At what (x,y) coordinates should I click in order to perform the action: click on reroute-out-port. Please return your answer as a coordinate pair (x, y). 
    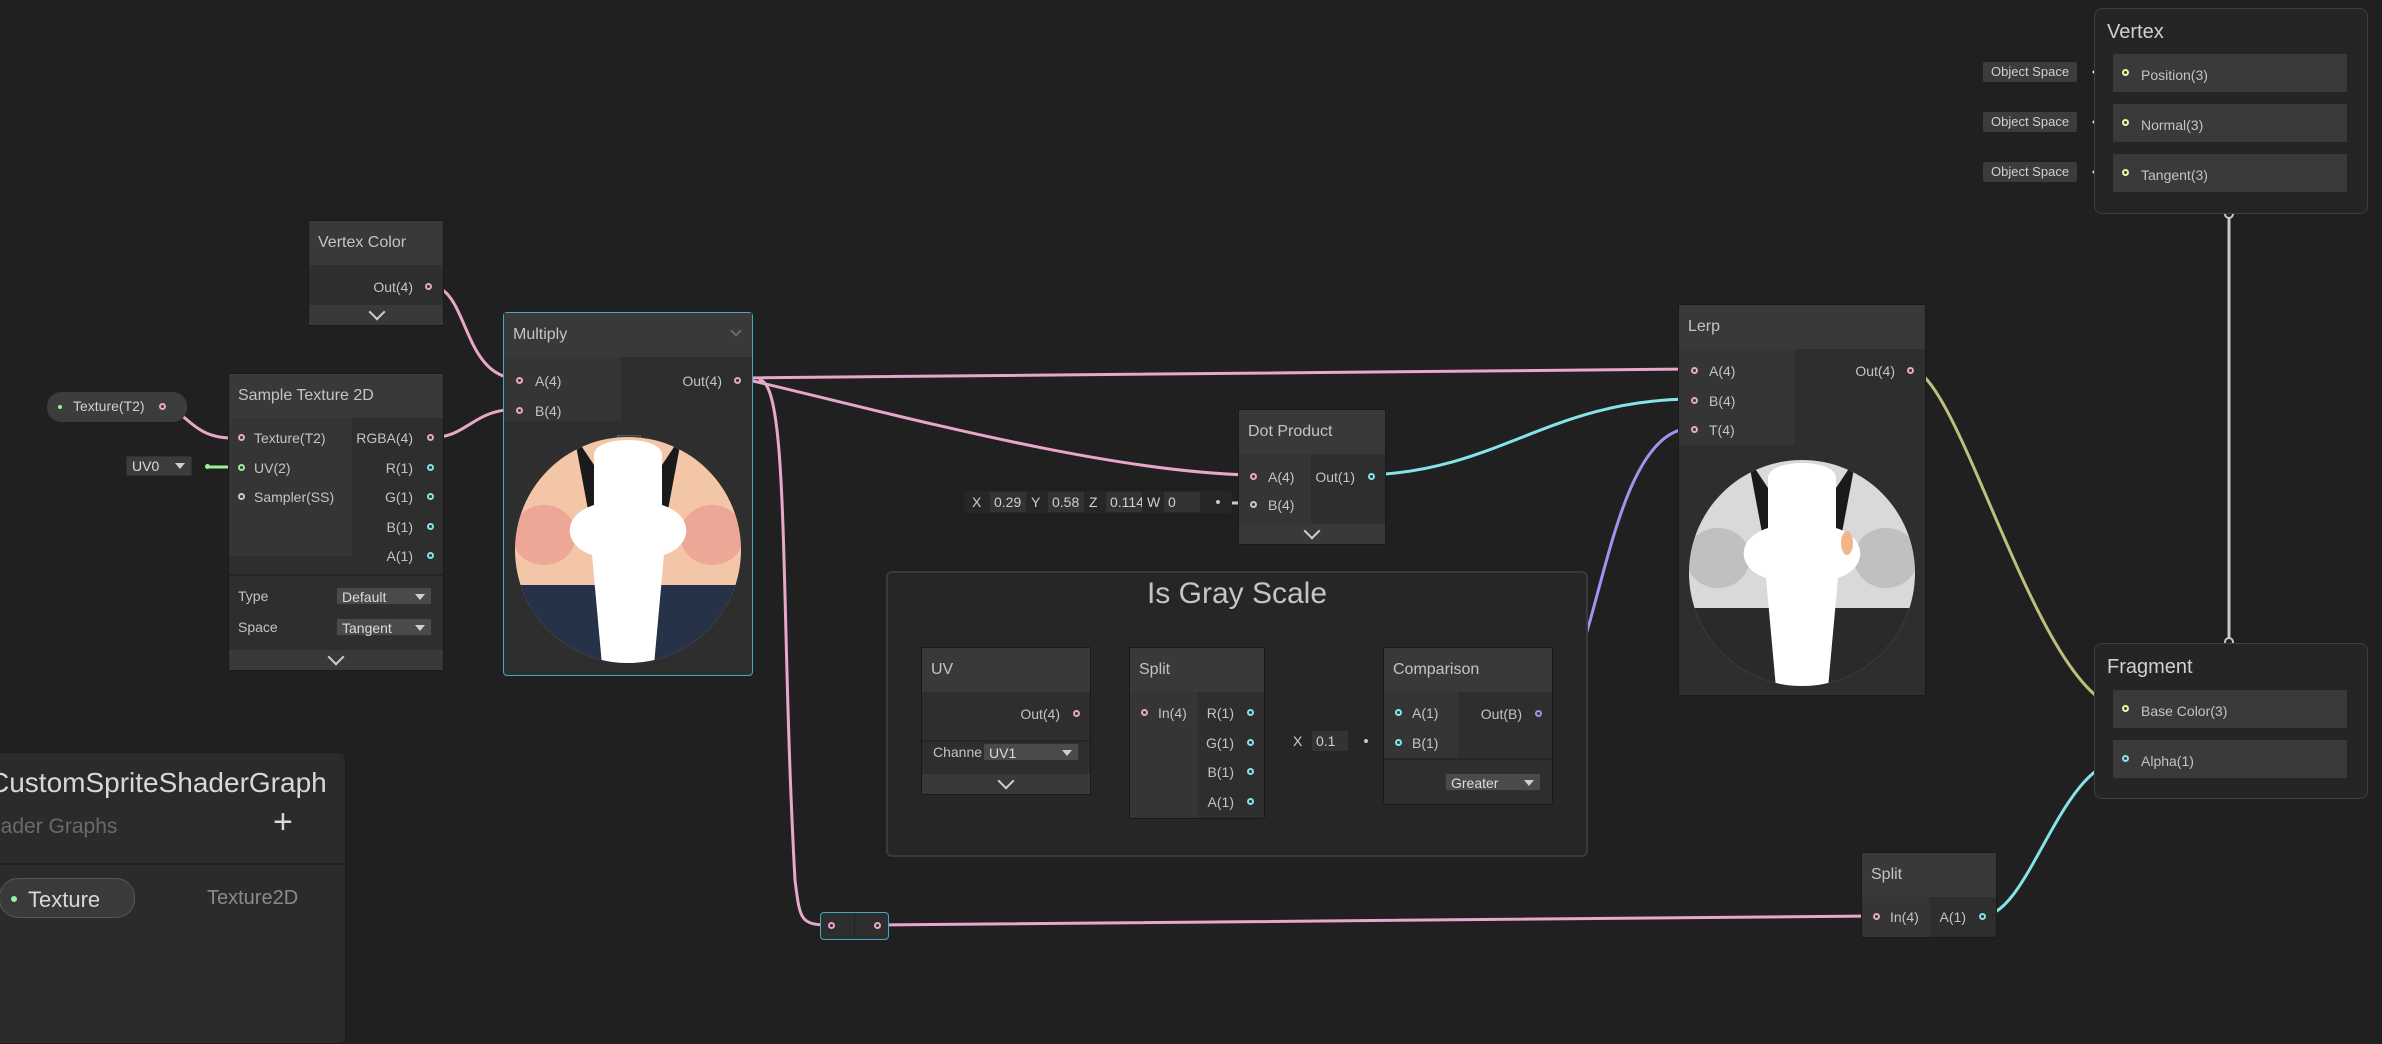
    Looking at the image, I should click on (877, 925).